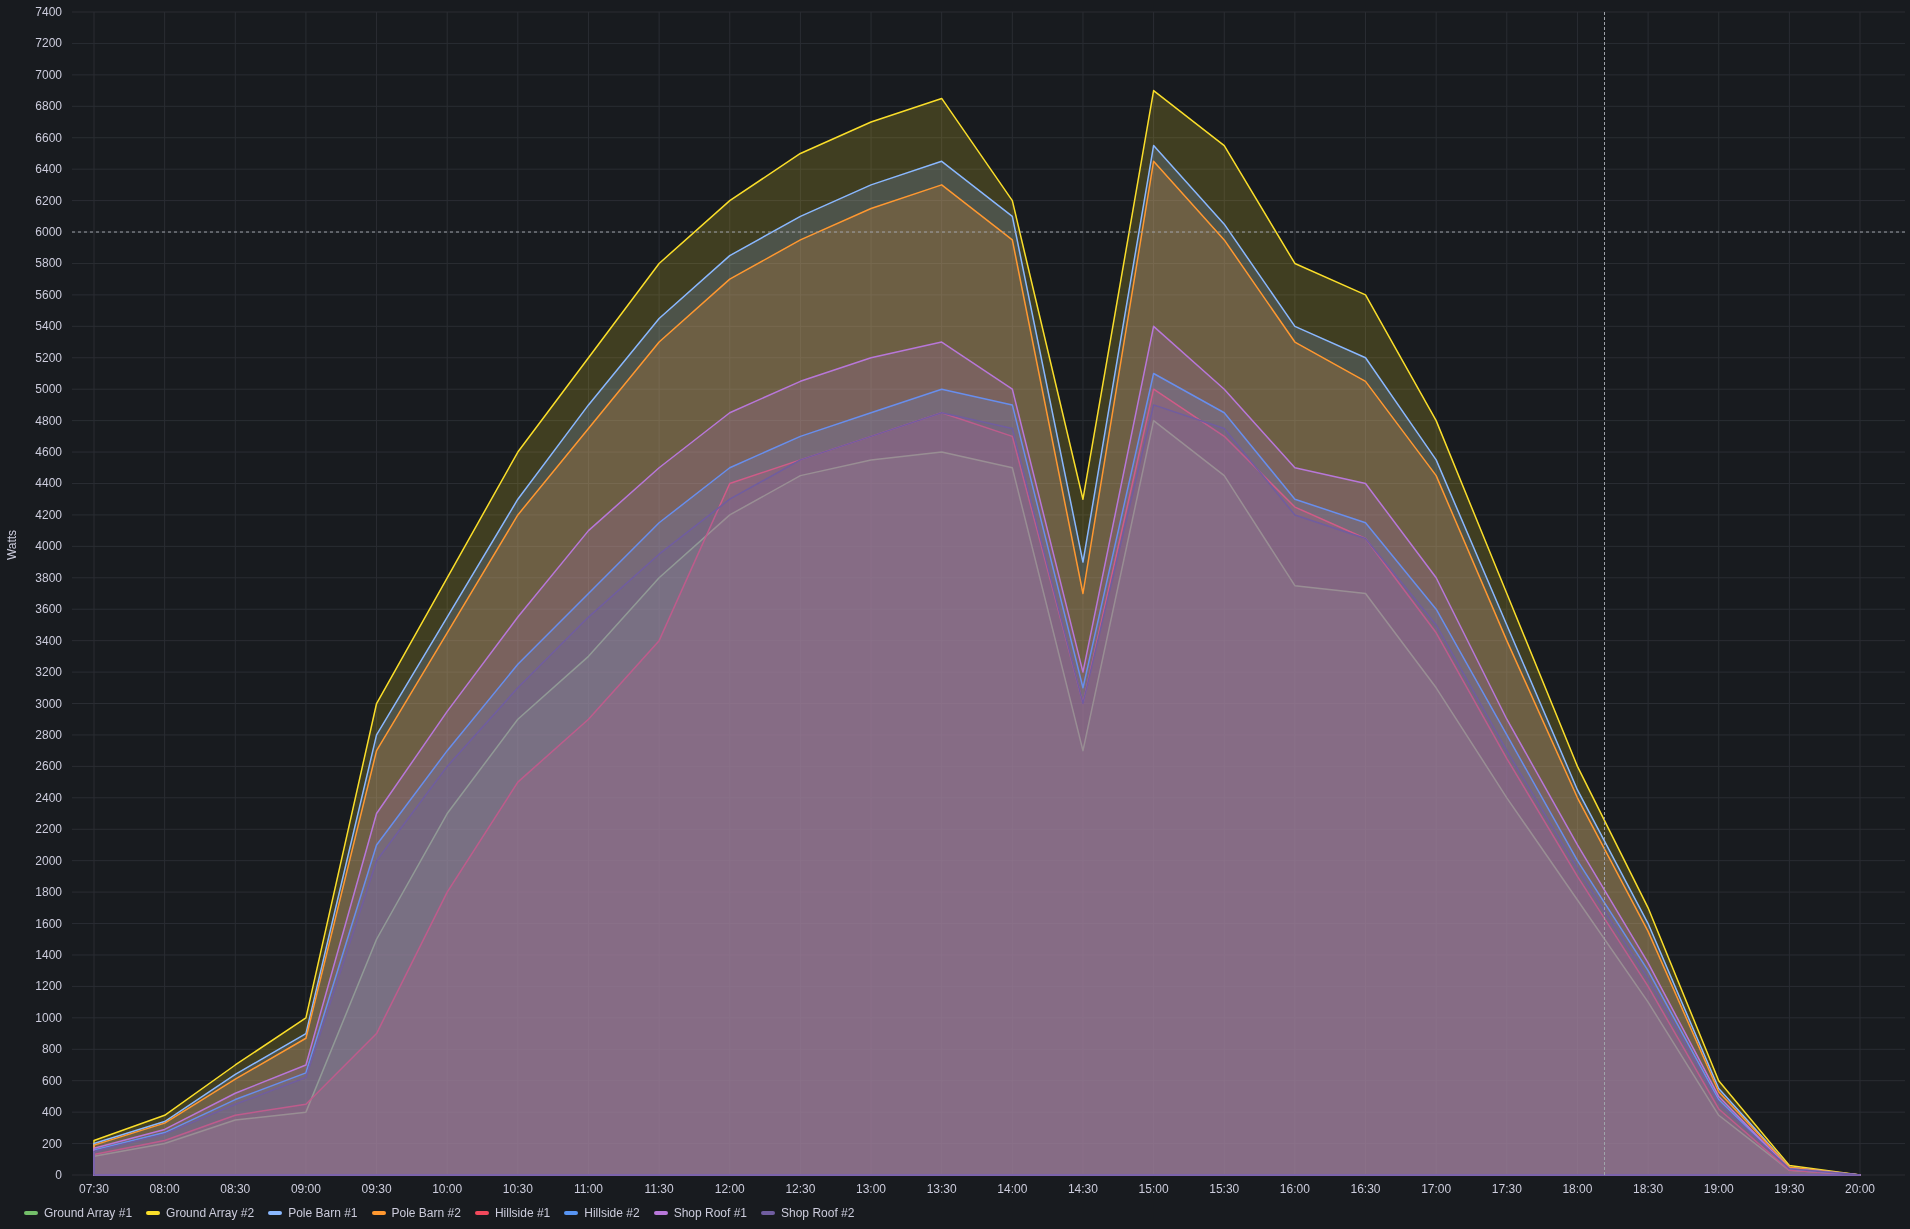 The image size is (1910, 1229). Describe the element at coordinates (522, 1213) in the screenshot. I see `legend-label: Hillside #1` at that location.